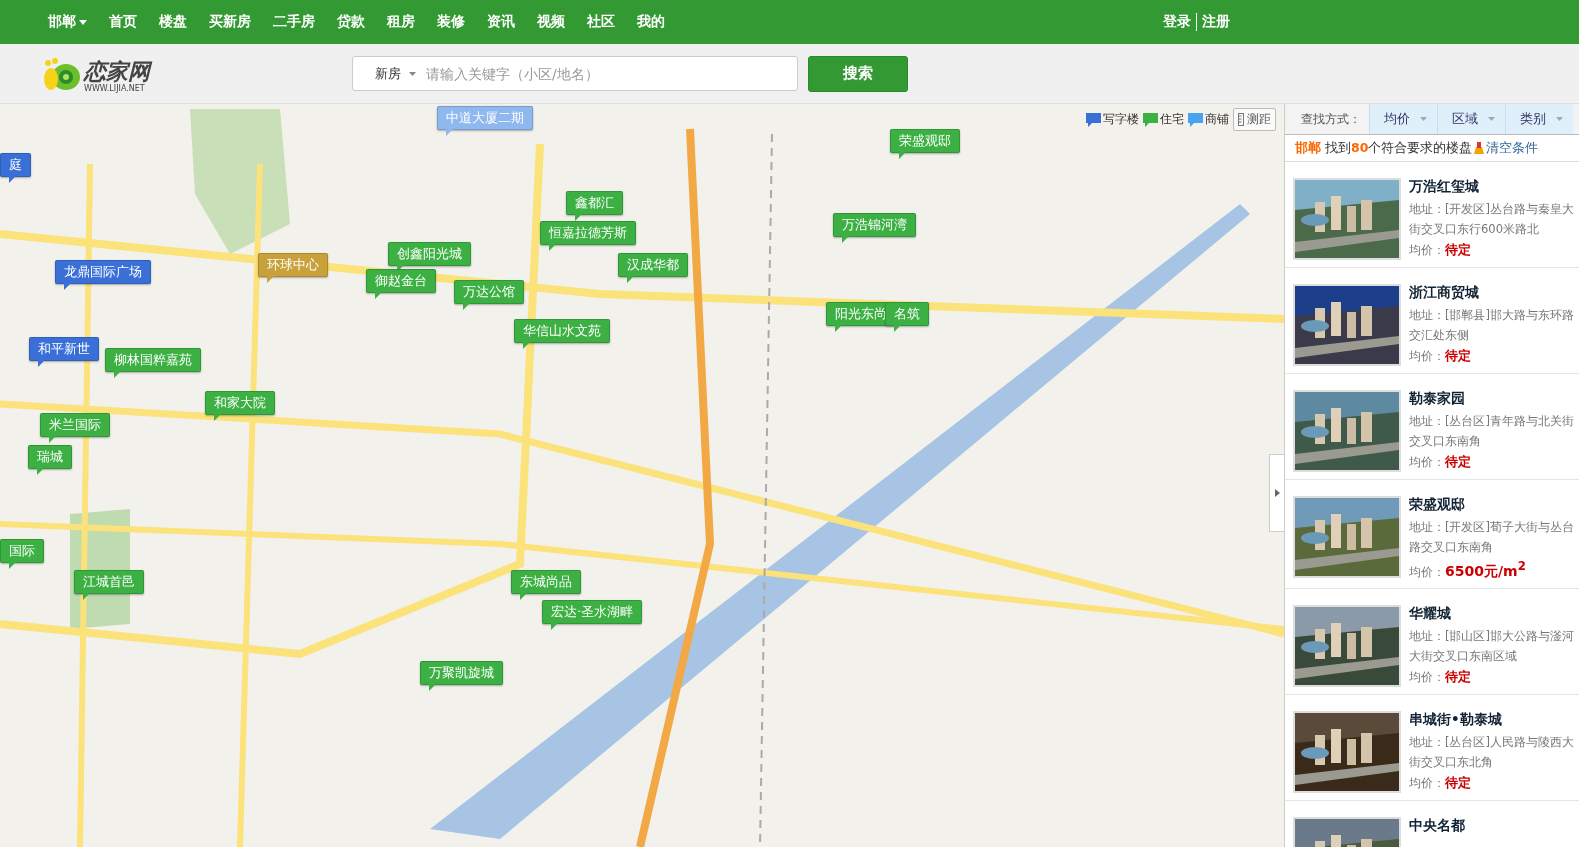 The width and height of the screenshot is (1579, 847). What do you see at coordinates (1491, 505) in the screenshot?
I see `listing-title: 荣盛观邸` at bounding box center [1491, 505].